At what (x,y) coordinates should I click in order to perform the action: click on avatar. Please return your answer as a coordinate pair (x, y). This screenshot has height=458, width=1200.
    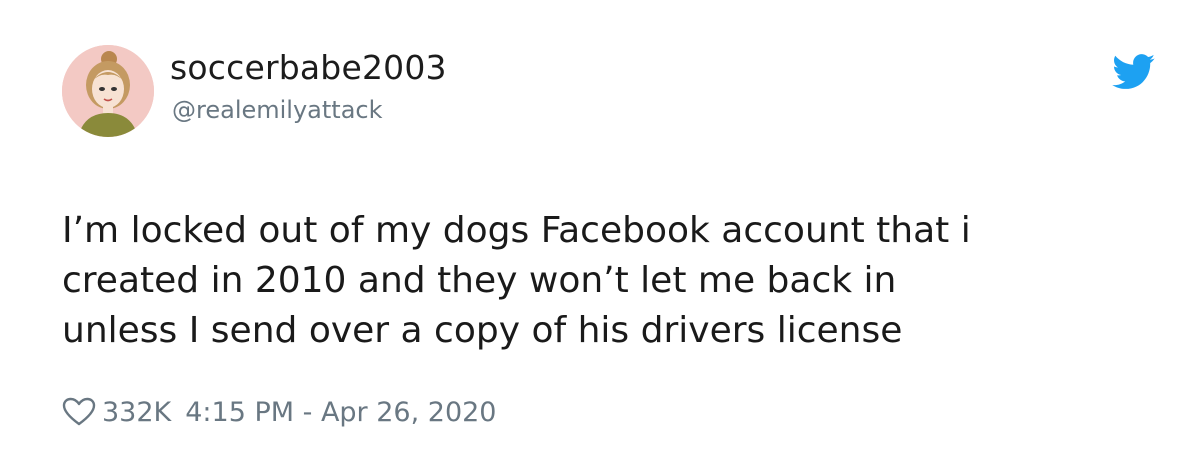
    Looking at the image, I should click on (108, 91).